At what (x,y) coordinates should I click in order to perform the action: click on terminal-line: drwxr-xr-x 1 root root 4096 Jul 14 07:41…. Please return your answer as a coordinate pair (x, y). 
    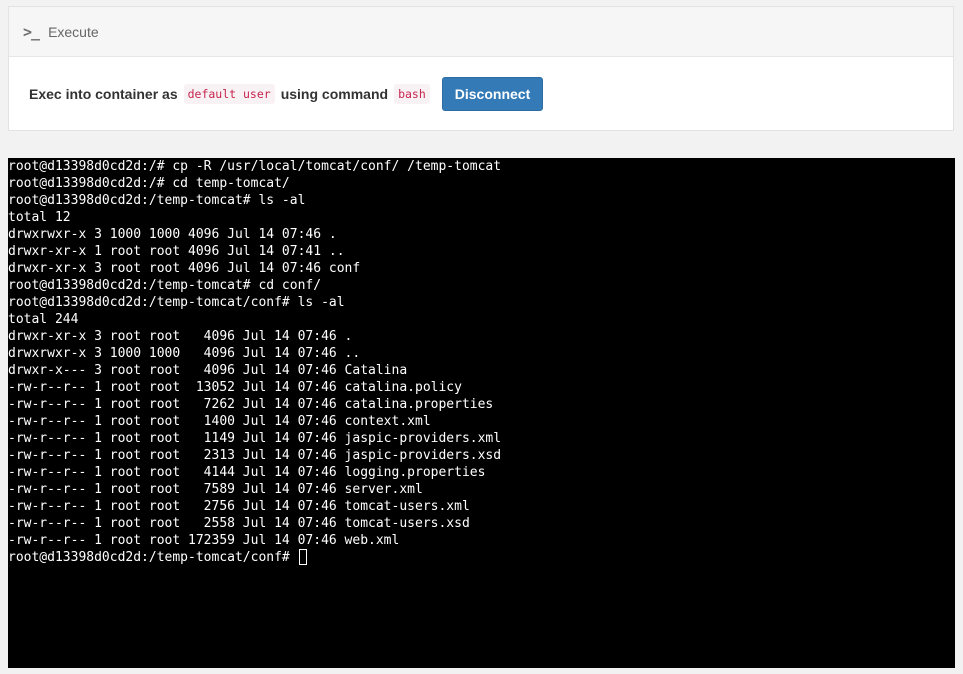
    Looking at the image, I should click on (176, 251).